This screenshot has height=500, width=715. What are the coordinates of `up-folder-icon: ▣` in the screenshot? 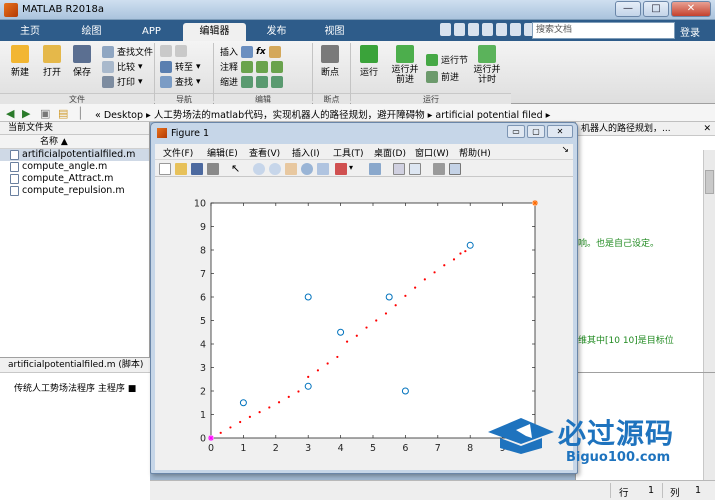 It's located at (45, 113).